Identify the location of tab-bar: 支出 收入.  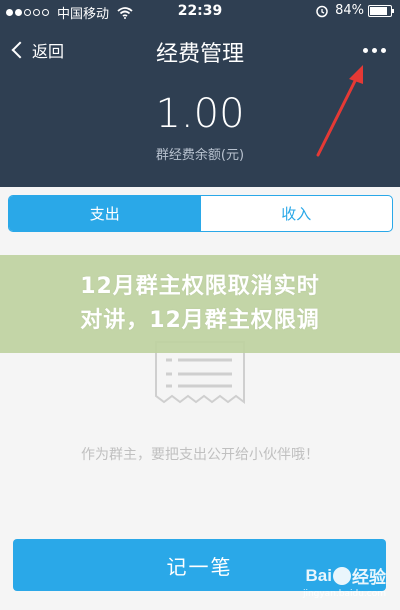
(200, 213).